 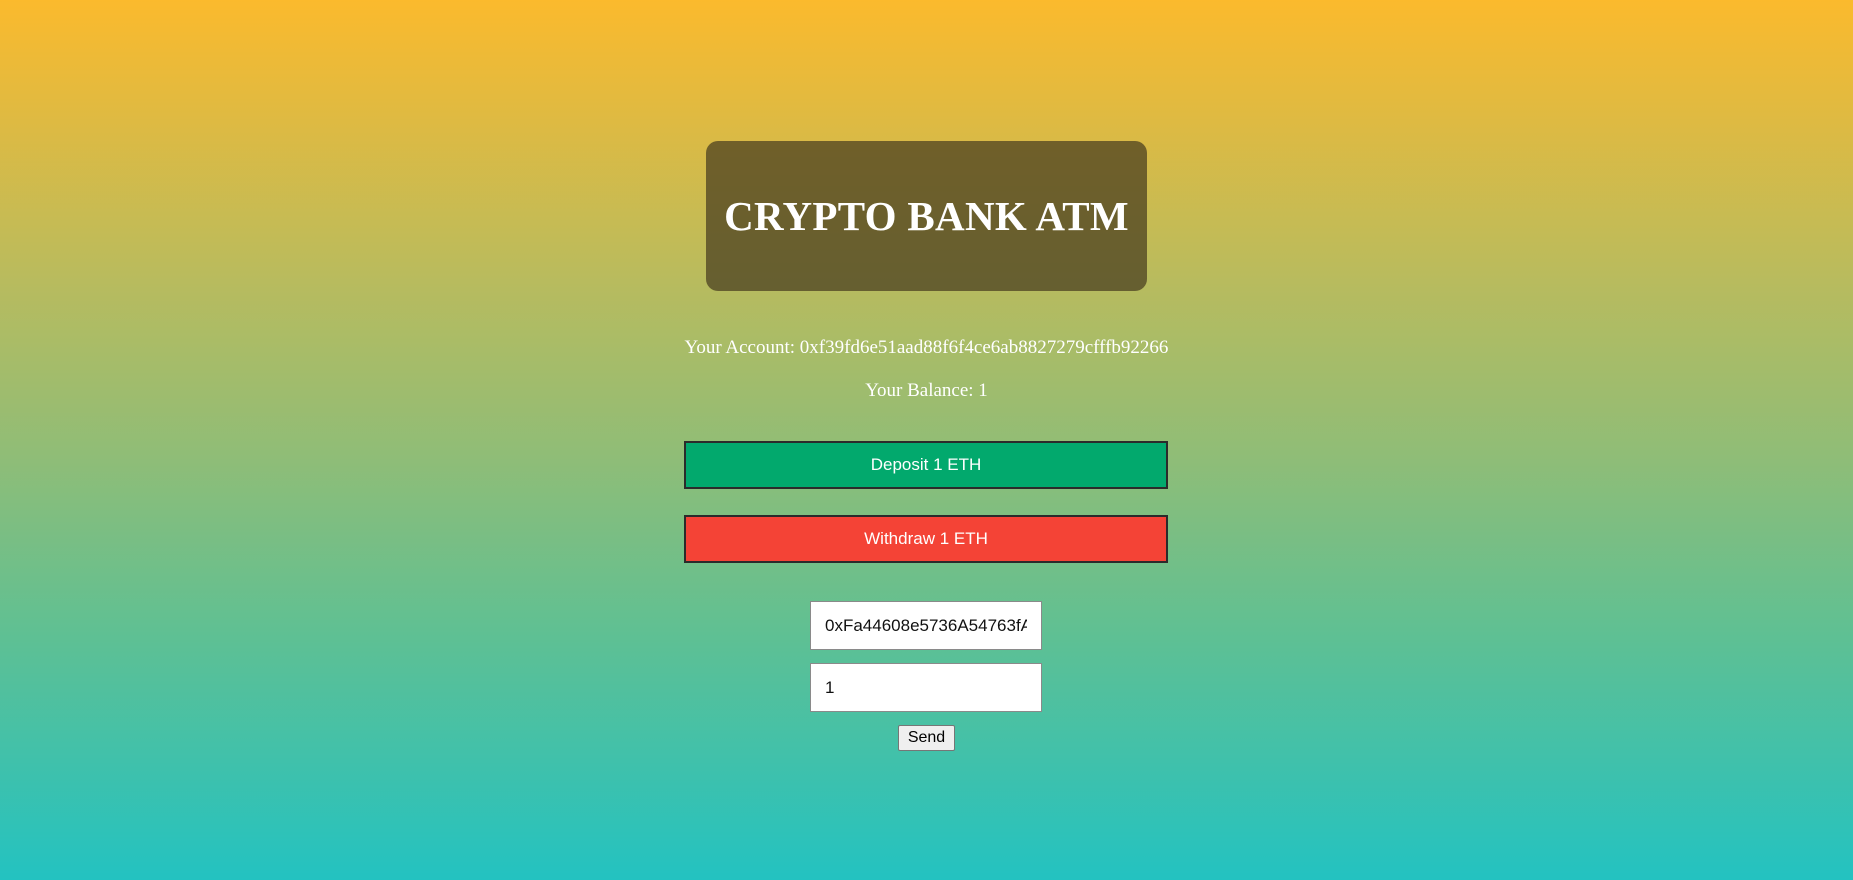 I want to click on title-panel: CRYPTO BANK ATM, so click(x=926, y=216).